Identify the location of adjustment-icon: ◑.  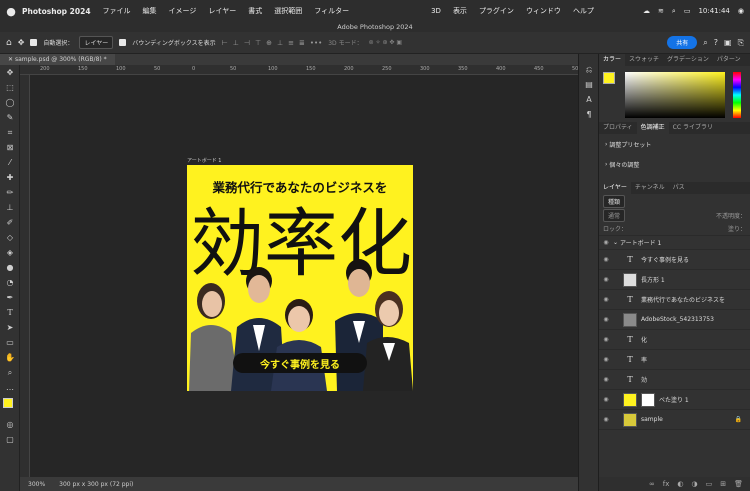
(695, 484).